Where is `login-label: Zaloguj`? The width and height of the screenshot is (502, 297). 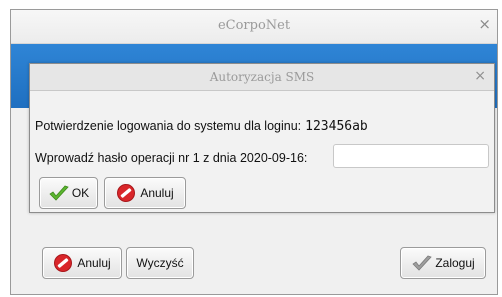 login-label: Zaloguj is located at coordinates (455, 263).